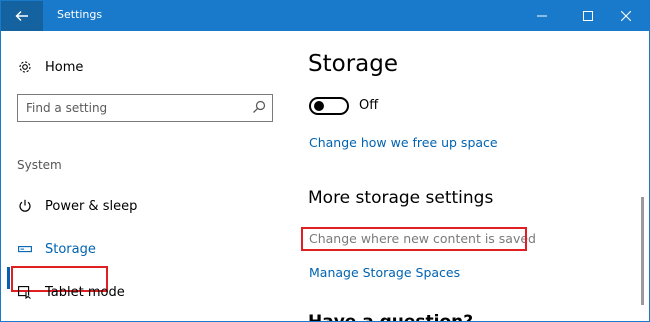  Describe the element at coordinates (39, 165) in the screenshot. I see `section-label-system: System` at that location.